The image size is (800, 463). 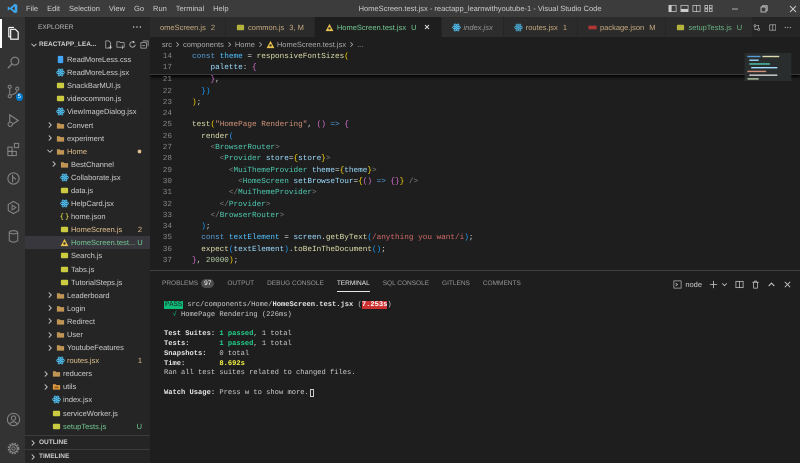 What do you see at coordinates (684, 8) in the screenshot?
I see `toggle-panel-icon` at bounding box center [684, 8].